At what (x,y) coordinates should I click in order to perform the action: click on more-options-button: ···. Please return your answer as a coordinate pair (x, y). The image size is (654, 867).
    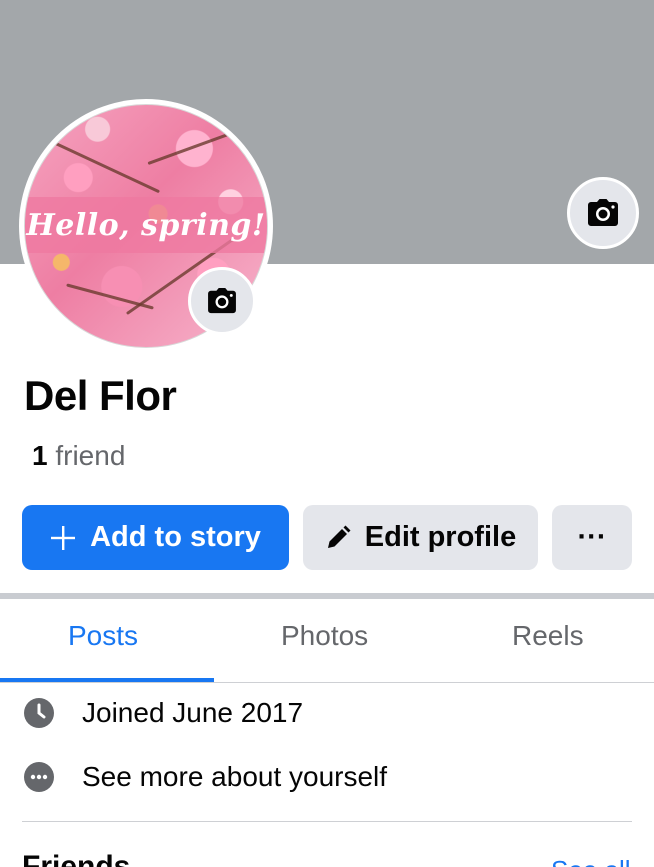
    Looking at the image, I should click on (592, 537).